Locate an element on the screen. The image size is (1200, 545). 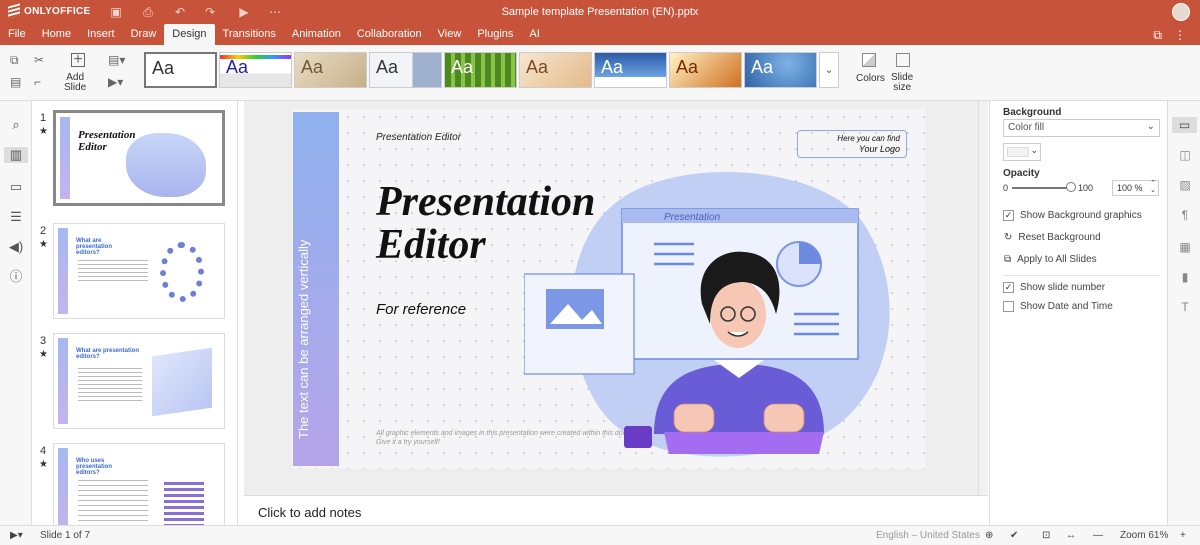
slide-size-button: Slide size is located at coordinates (902, 83).